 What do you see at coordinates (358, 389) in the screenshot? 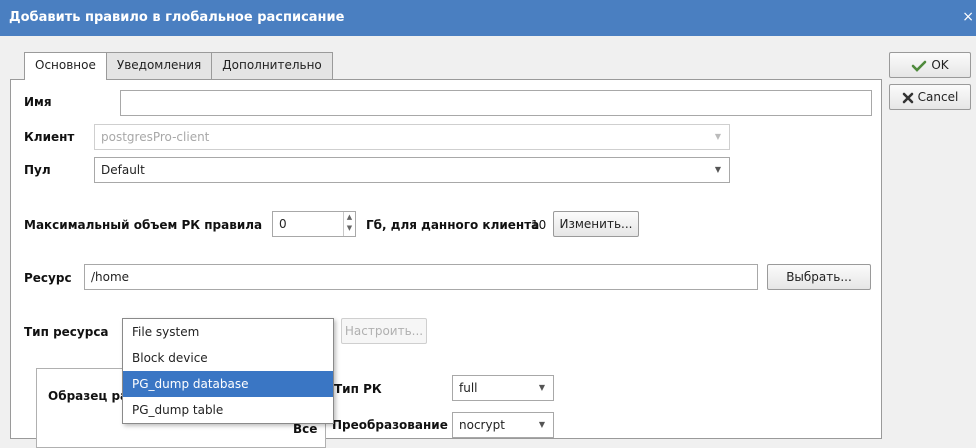
I see `backup-type-label: Тип РК` at bounding box center [358, 389].